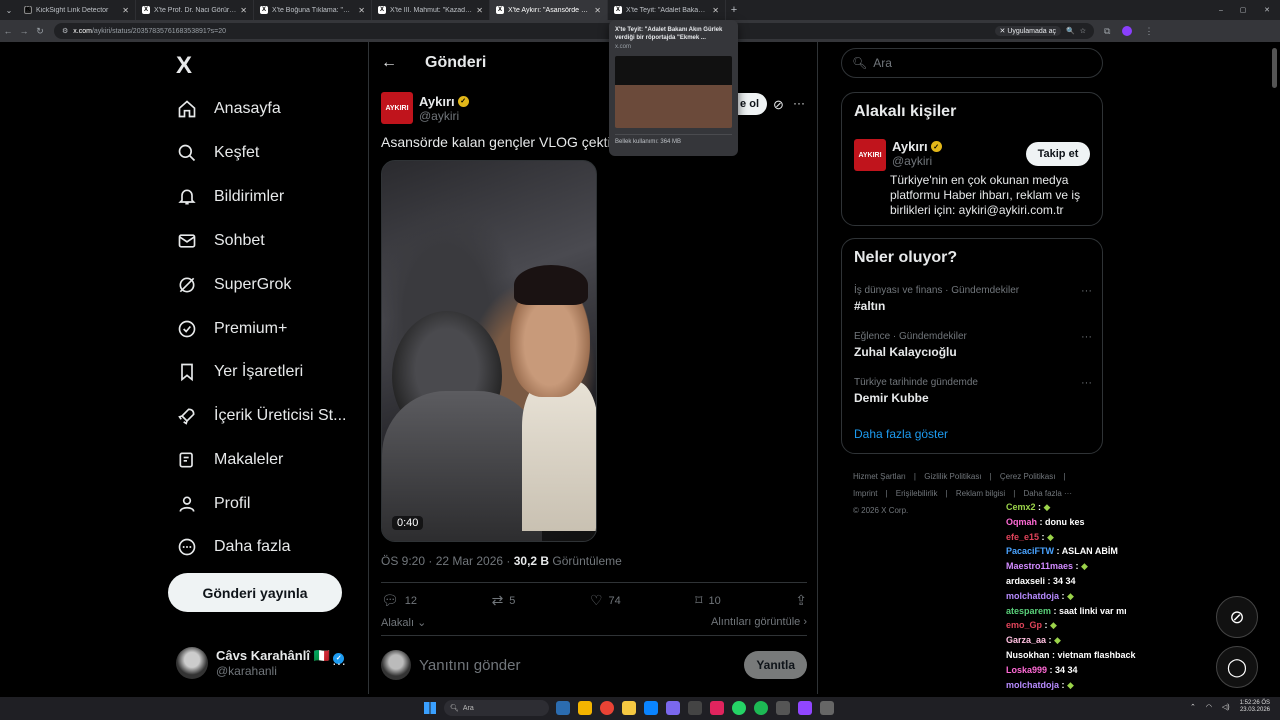 This screenshot has height=720, width=1280. I want to click on restore-button: ▢, so click(1243, 10).